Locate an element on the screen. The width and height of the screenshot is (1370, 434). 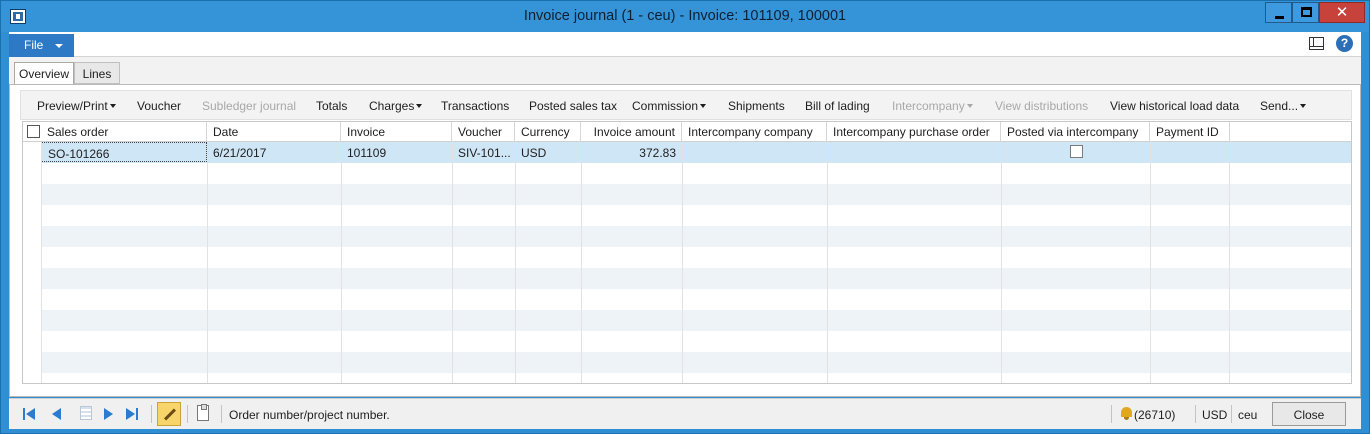
file-menu-button: File is located at coordinates (41, 45).